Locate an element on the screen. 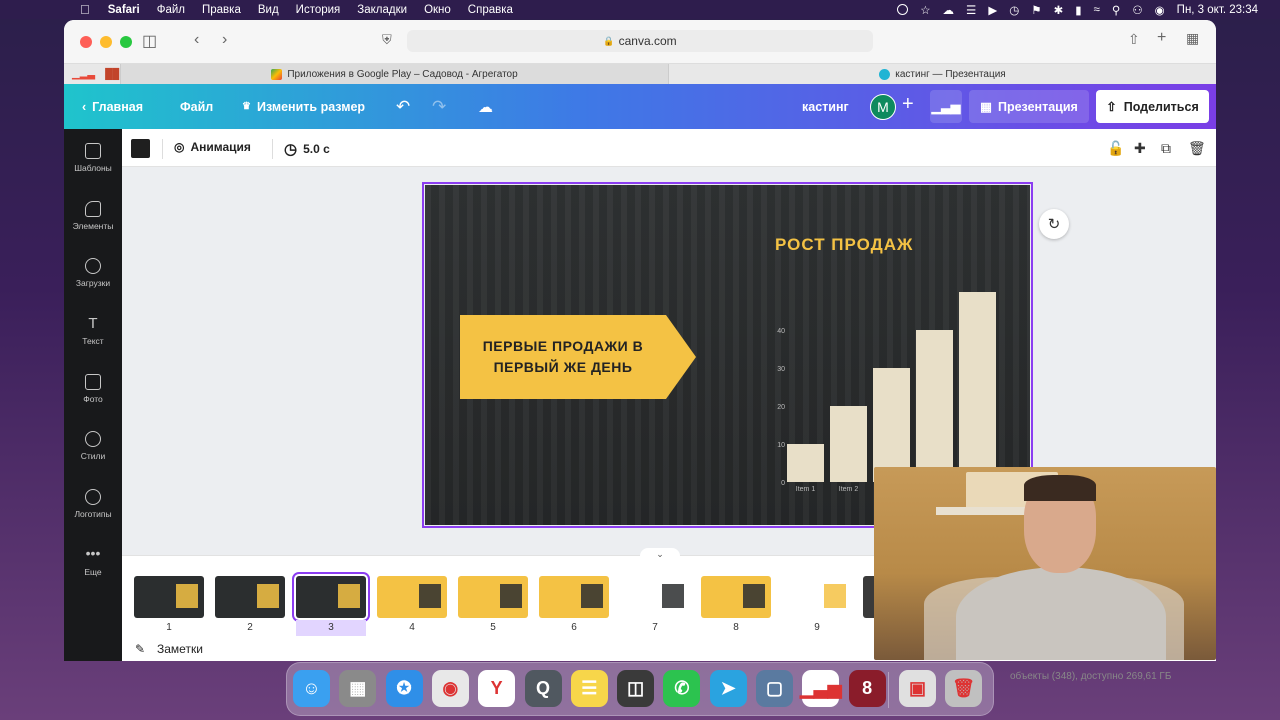 This screenshot has width=1280, height=720. menu-help: Справка is located at coordinates (490, 10).